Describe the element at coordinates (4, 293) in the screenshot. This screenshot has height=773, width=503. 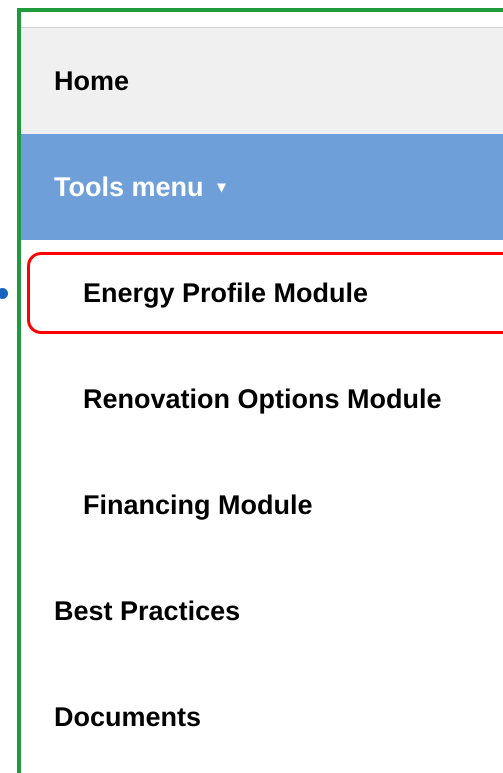
I see `marker-dot` at that location.